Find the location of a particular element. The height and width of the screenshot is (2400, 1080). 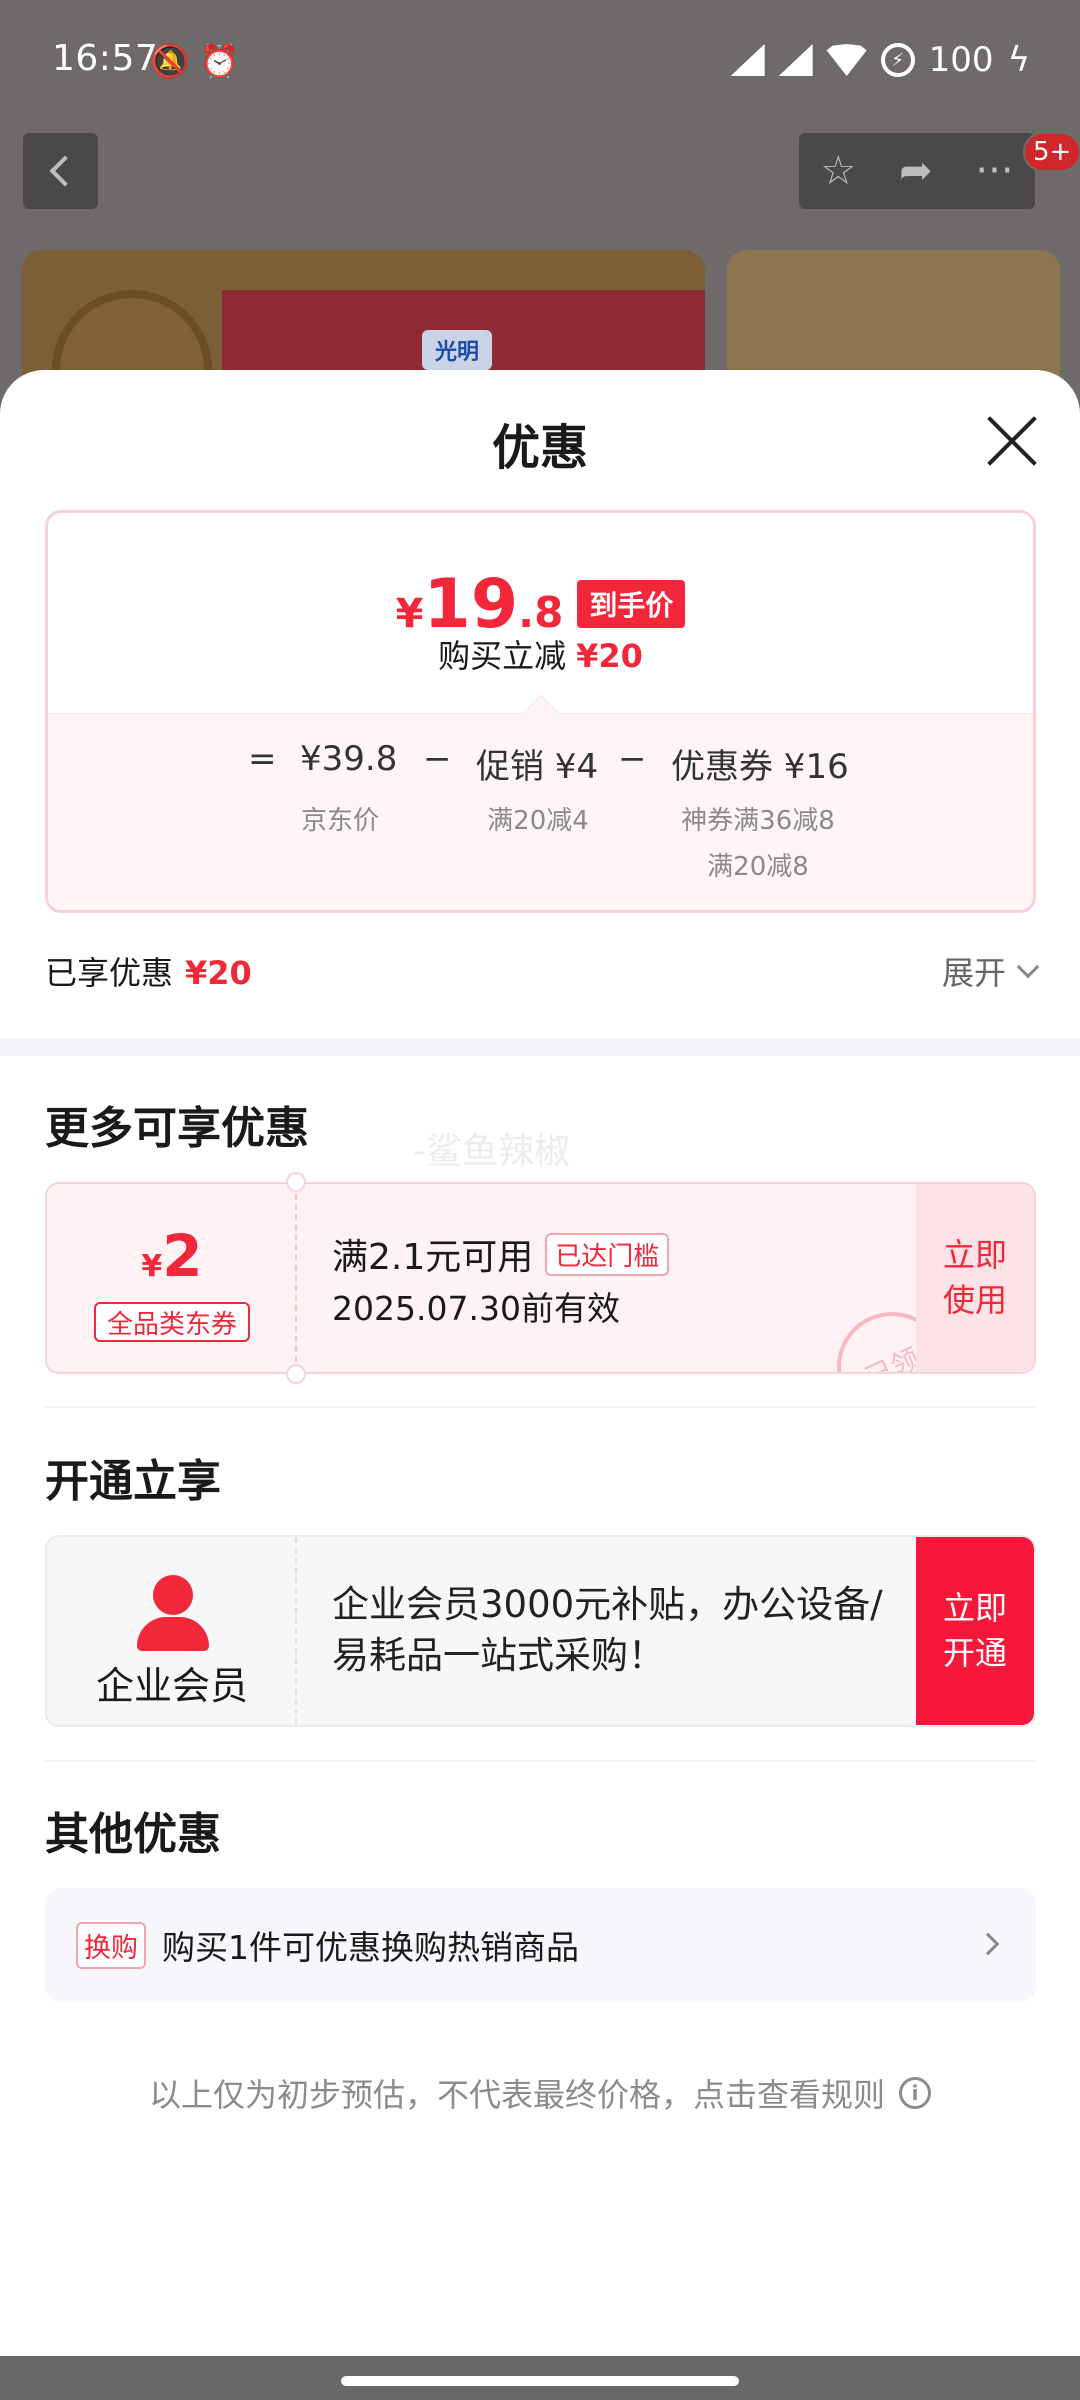

share-icon: ➦ is located at coordinates (916, 171).